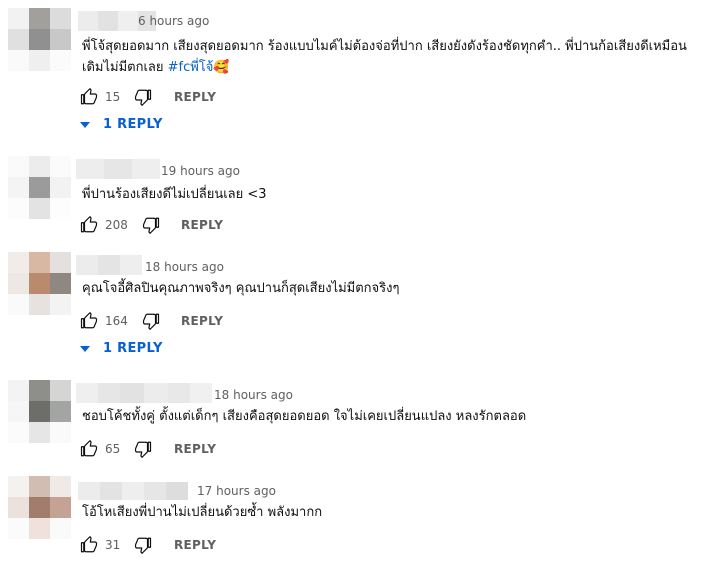 The width and height of the screenshot is (728, 563). What do you see at coordinates (116, 321) in the screenshot?
I see `like-count: 164` at bounding box center [116, 321].